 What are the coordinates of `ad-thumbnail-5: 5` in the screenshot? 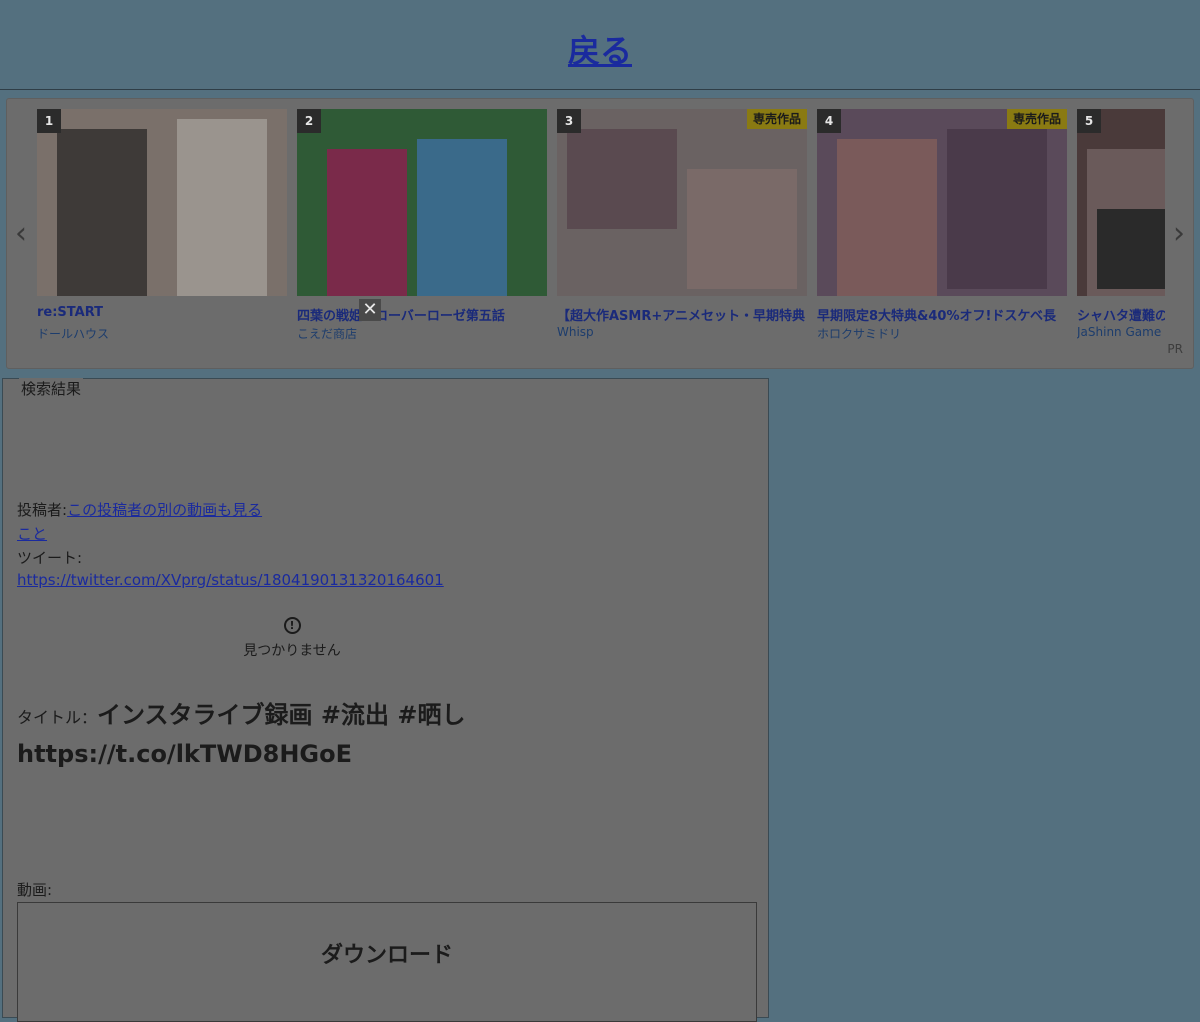 It's located at (1121, 202).